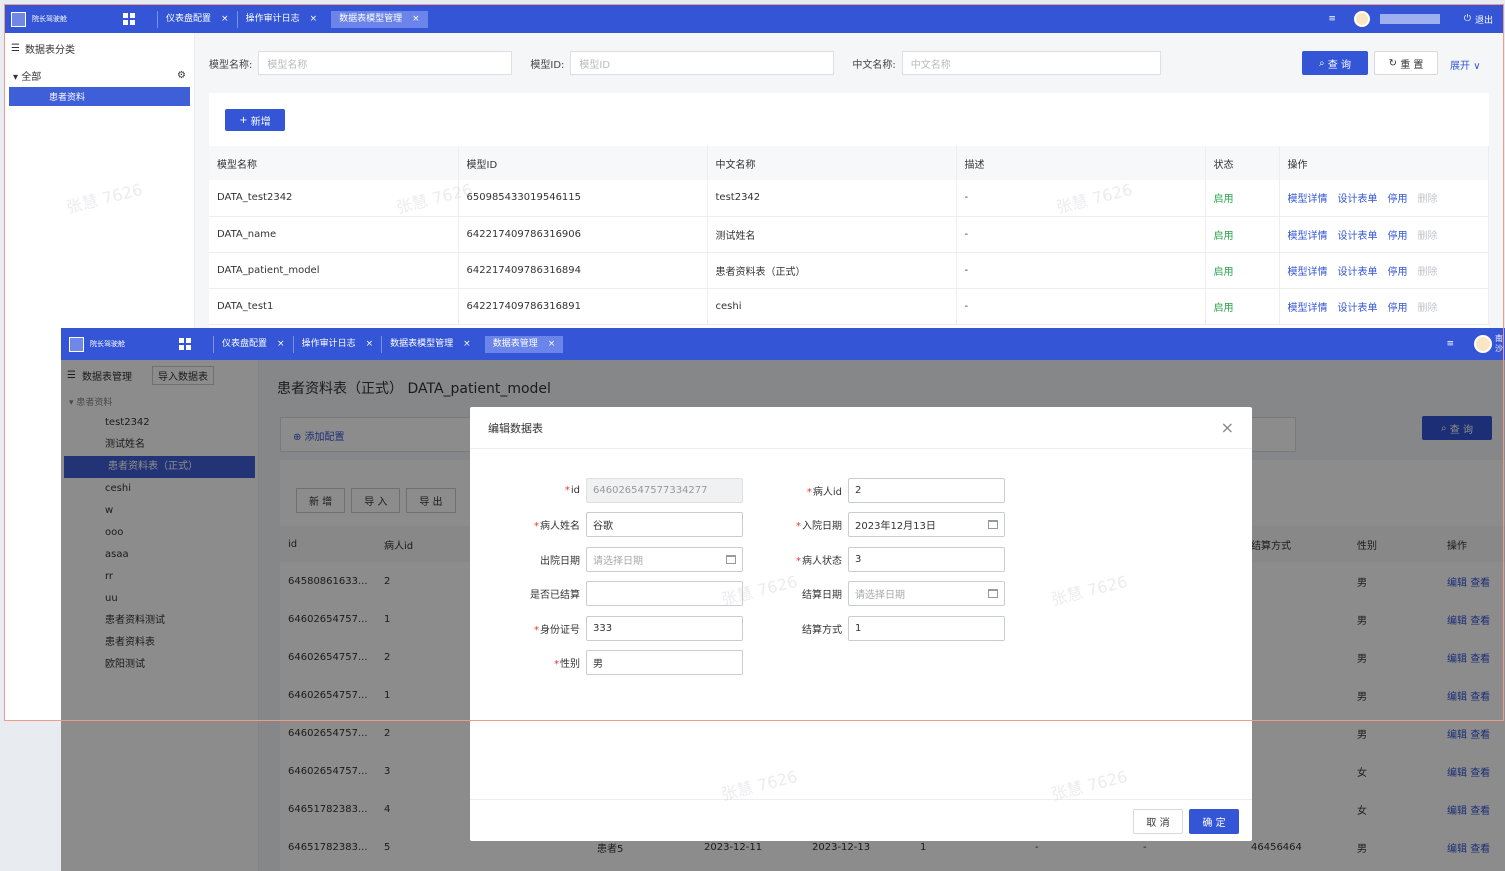  I want to click on field-patient-status: *病人状态 3, so click(871, 559).